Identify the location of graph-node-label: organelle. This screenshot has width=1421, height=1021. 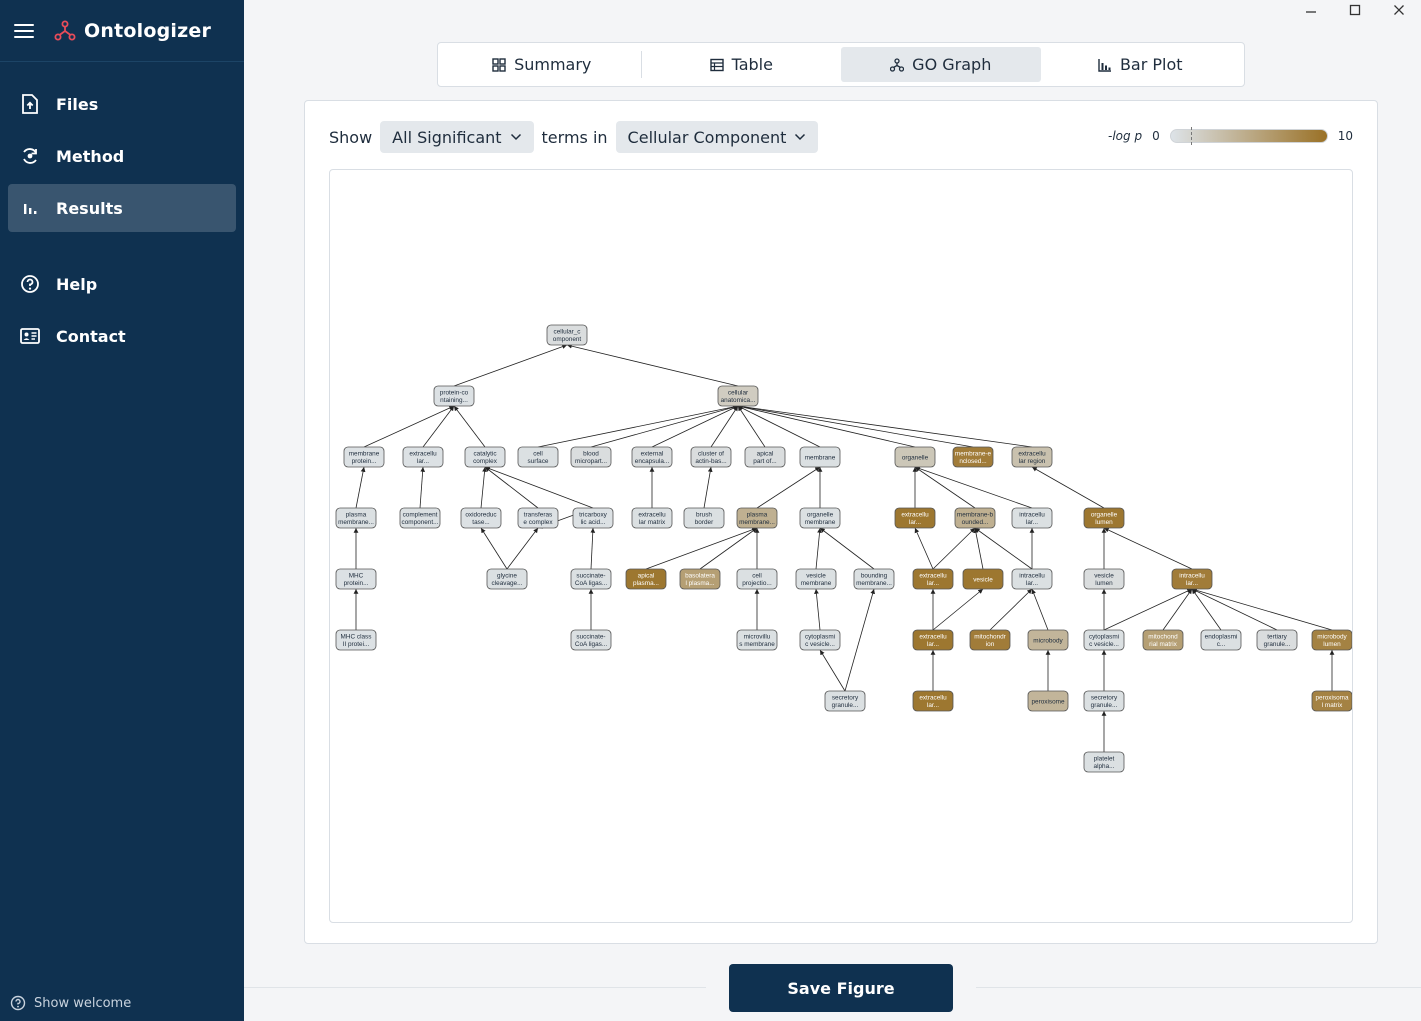
(915, 458).